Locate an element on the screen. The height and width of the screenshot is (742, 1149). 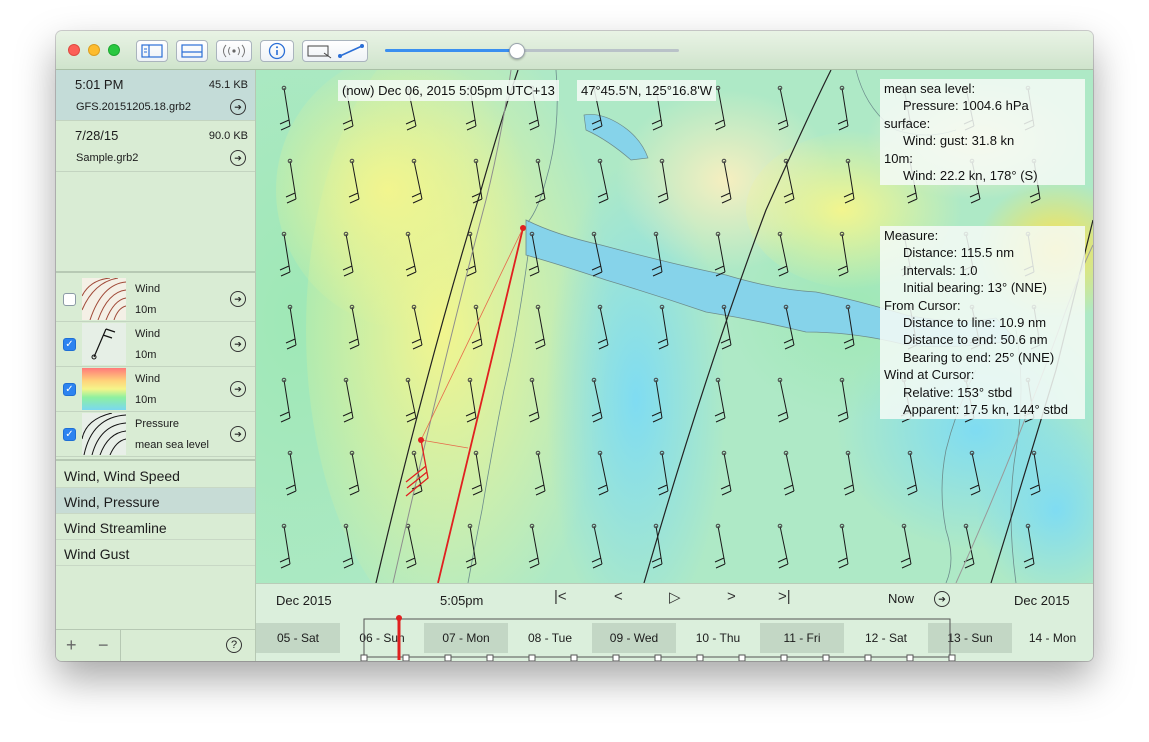
file-item-sample: 7/28/15 90.0 KB Sample.grb2 ➔ is located at coordinates (155, 146).